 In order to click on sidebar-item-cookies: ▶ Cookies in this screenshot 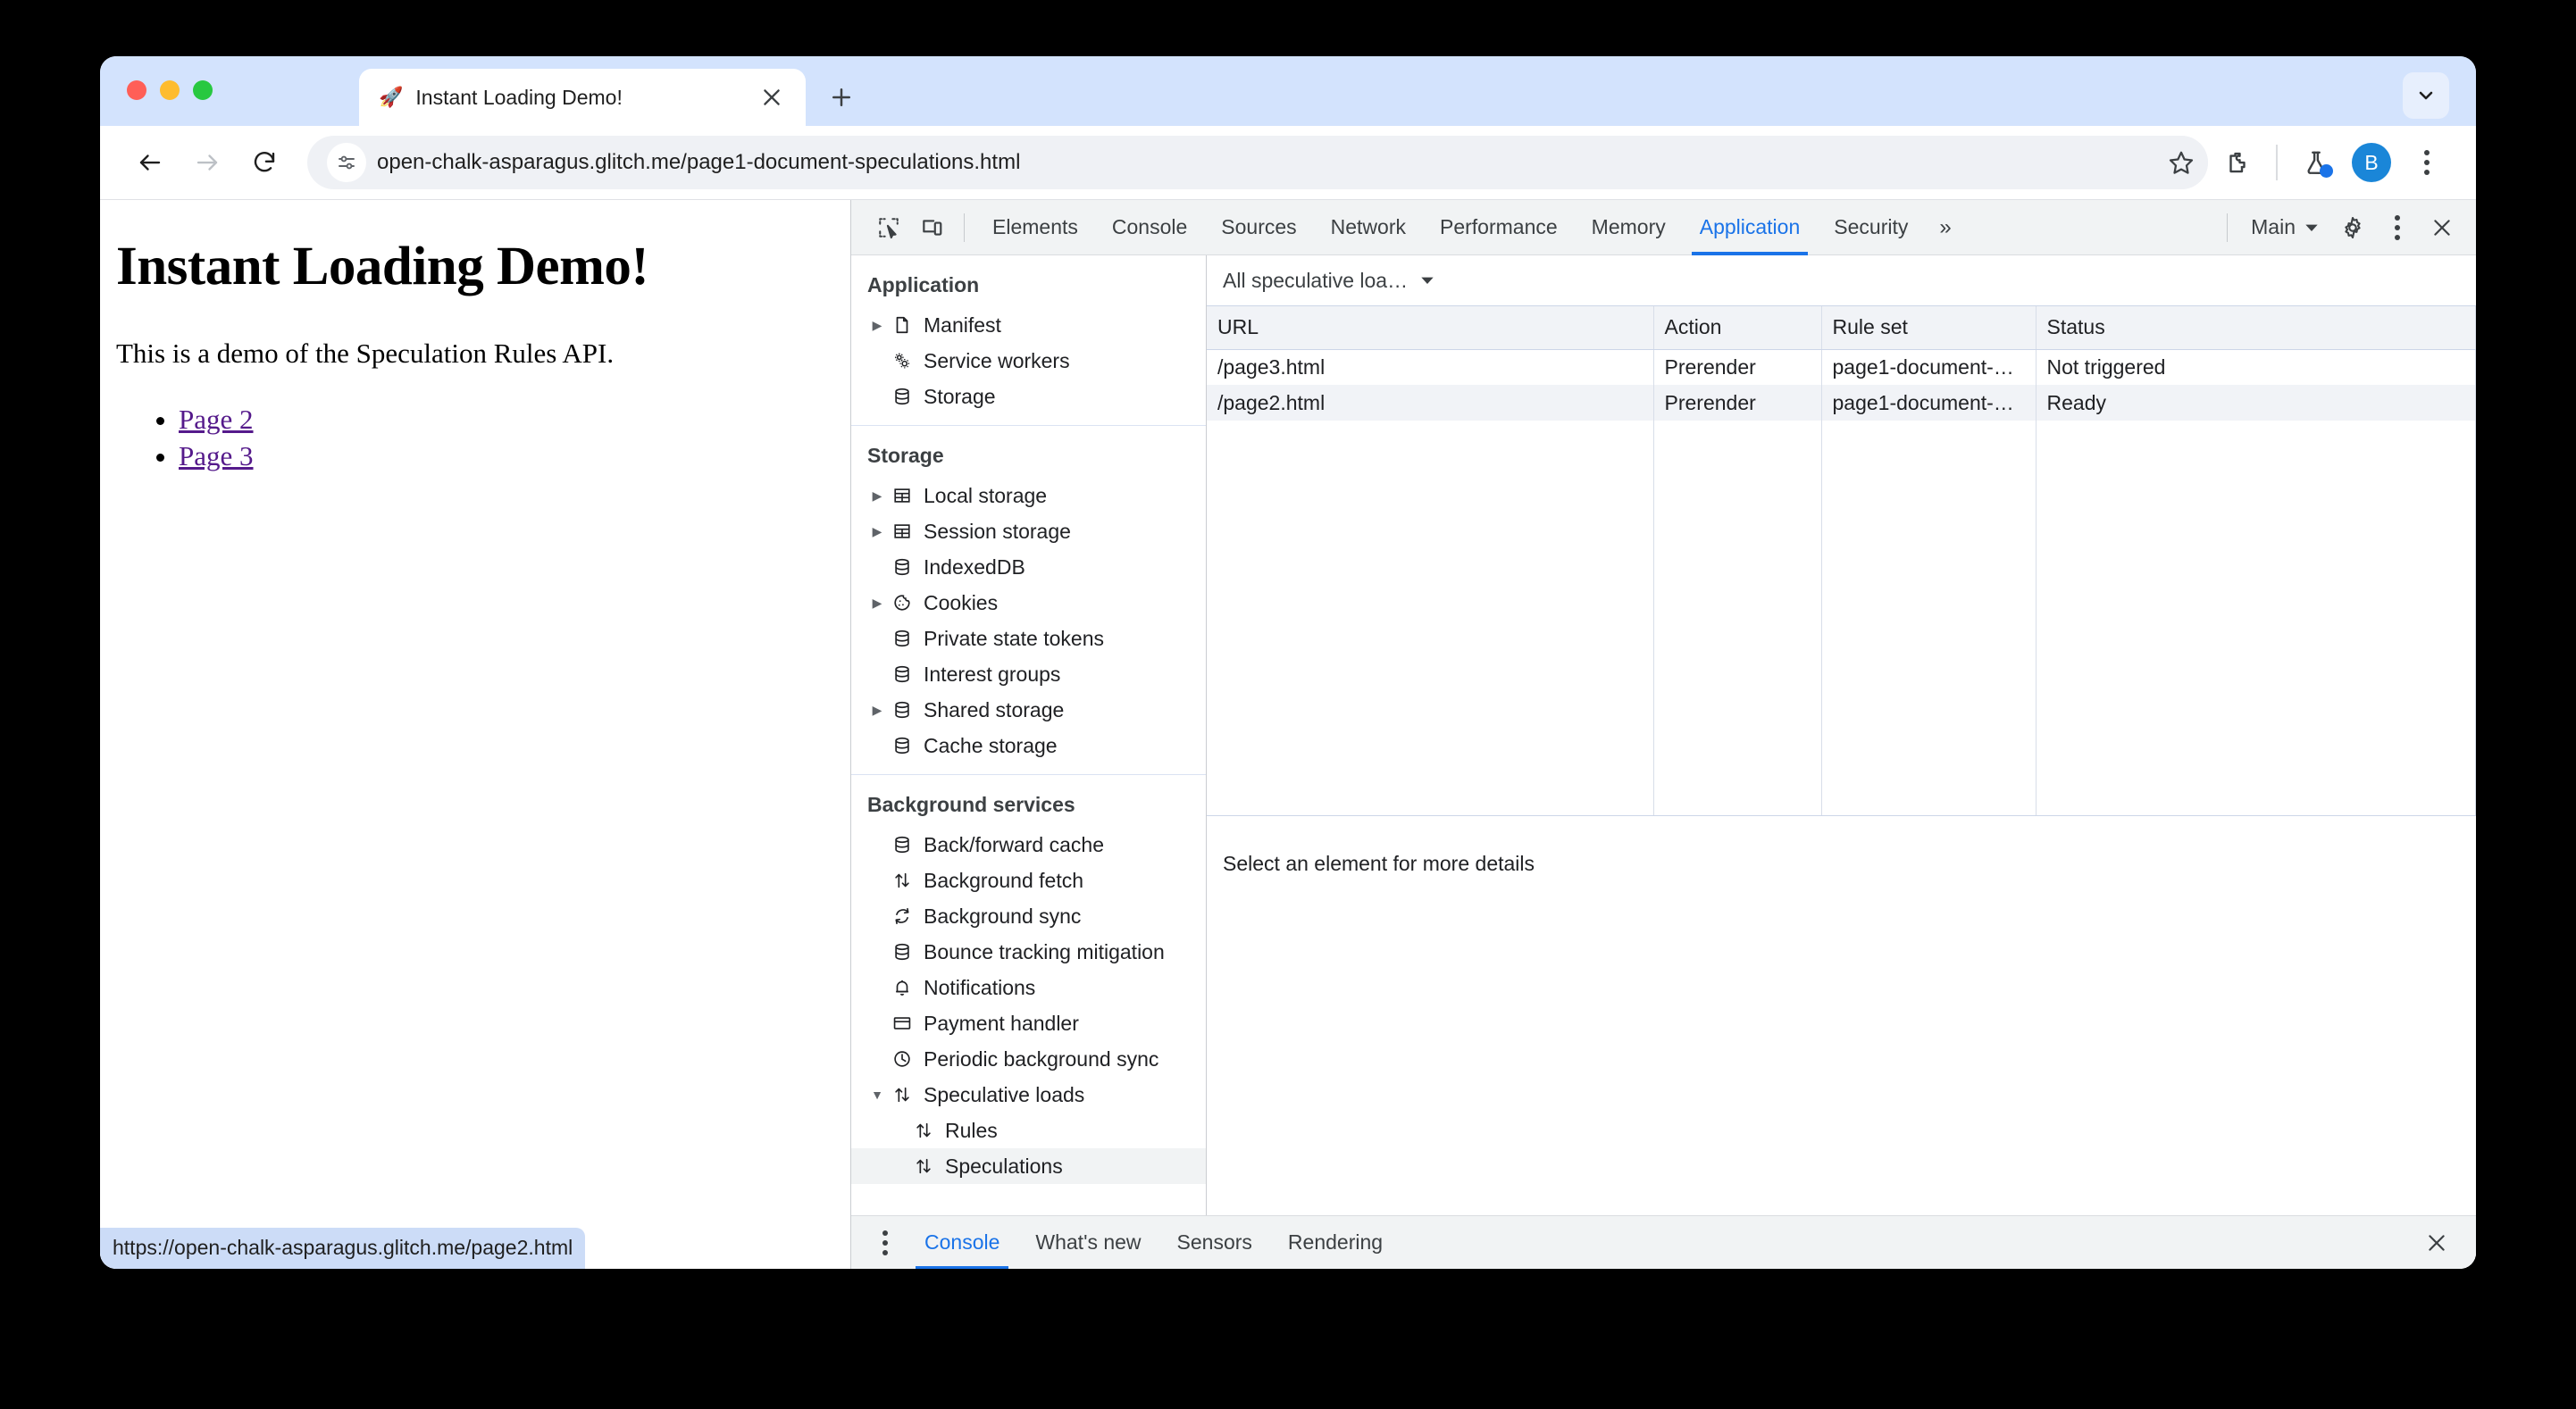, I will do `click(1028, 603)`.